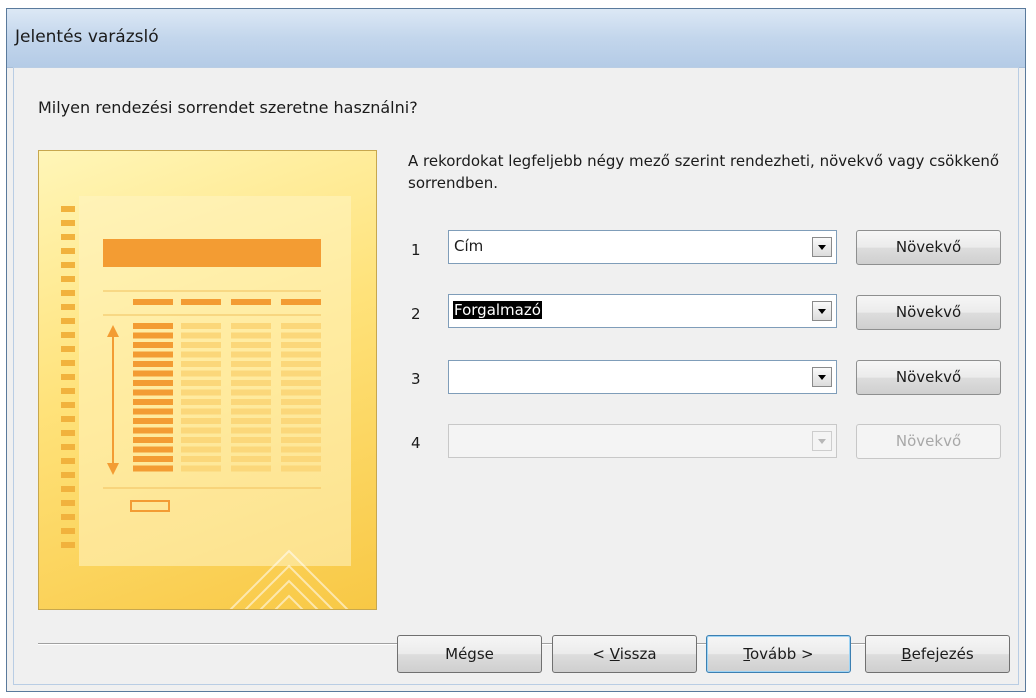 This screenshot has width=1036, height=698. What do you see at coordinates (642, 311) in the screenshot?
I see `sort-field-2-combobox: Forgalmazó` at bounding box center [642, 311].